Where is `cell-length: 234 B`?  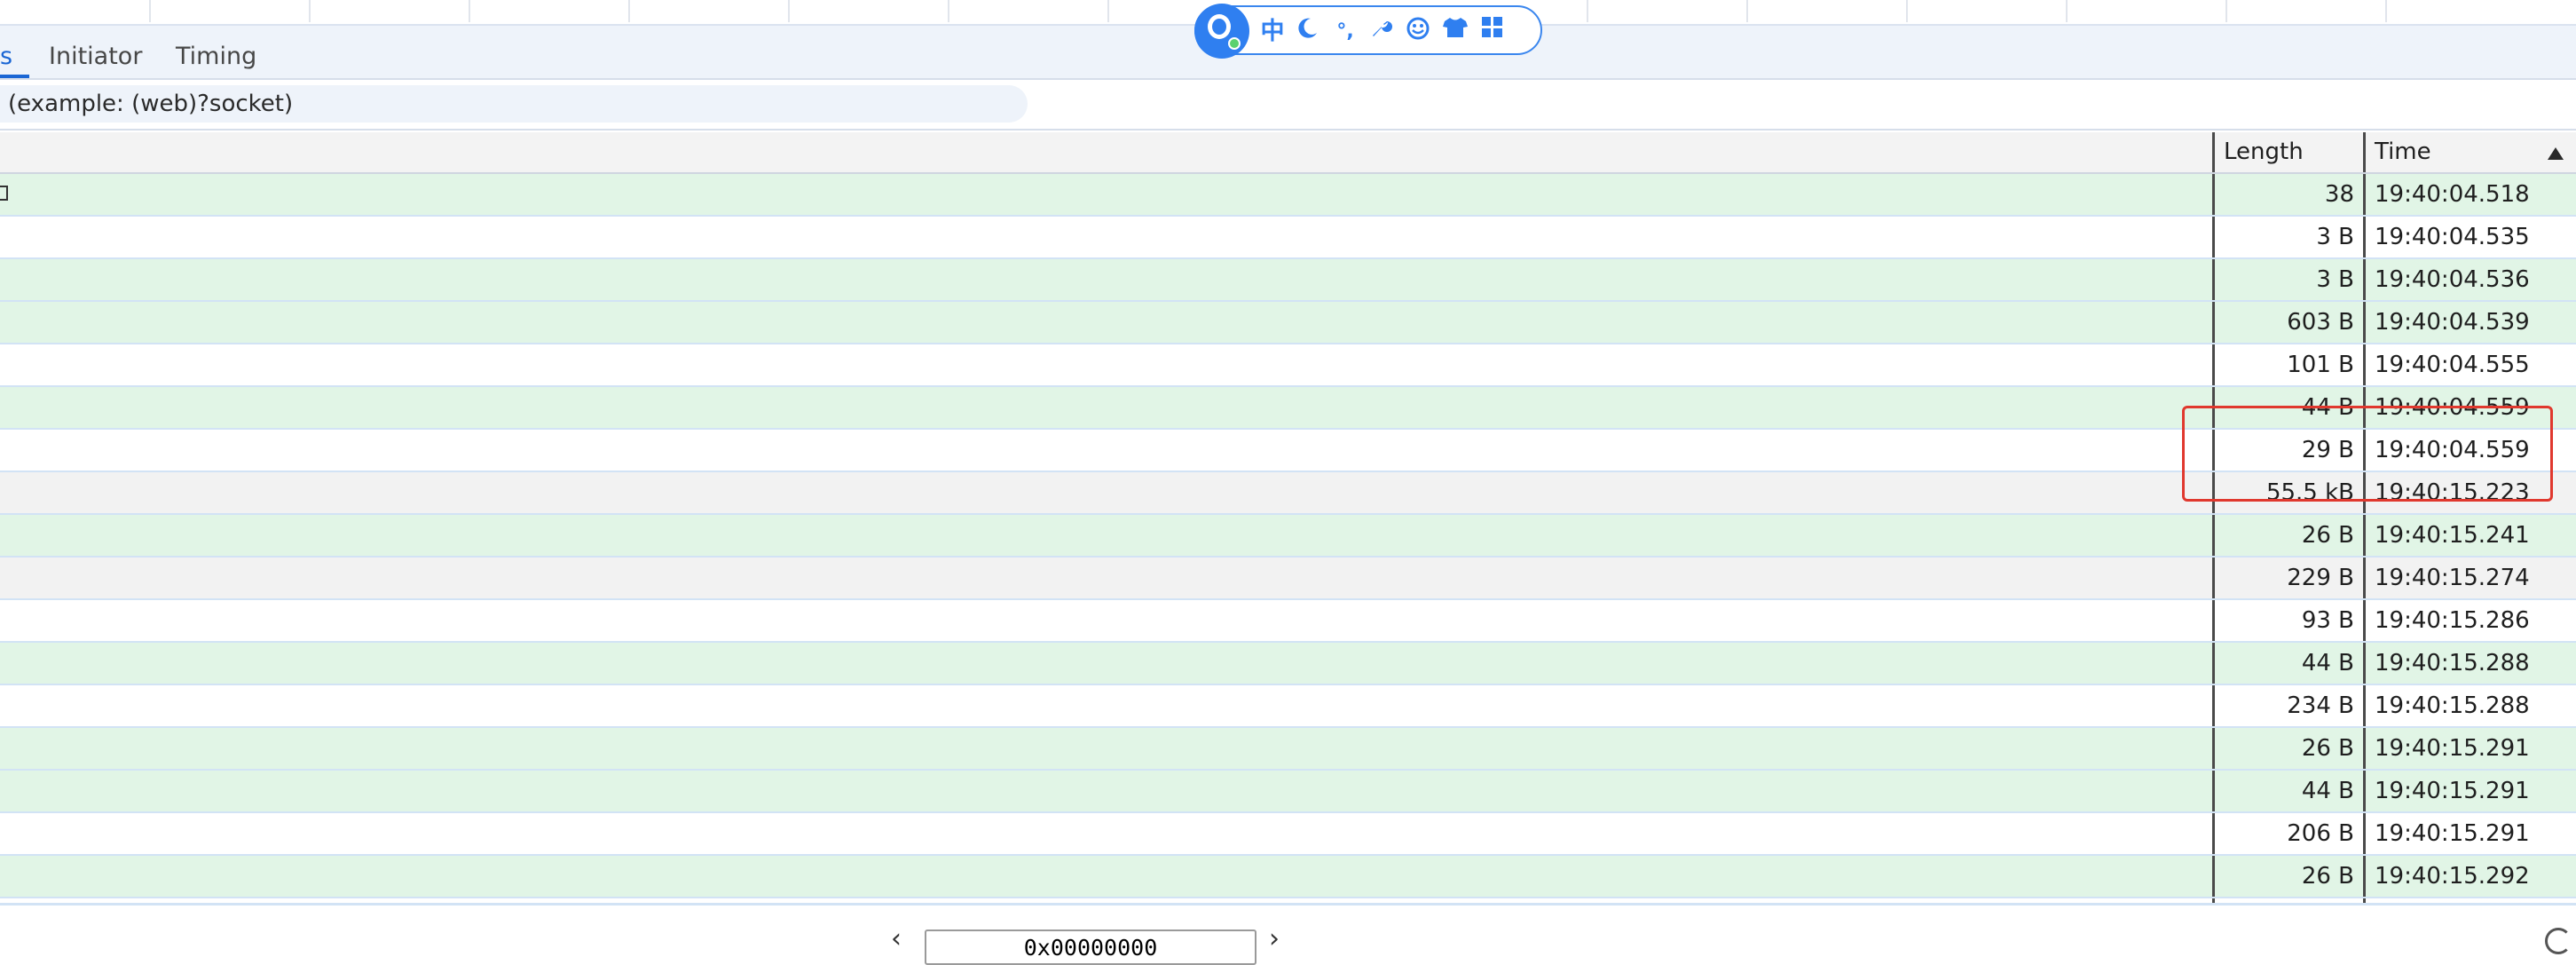
cell-length: 234 B is located at coordinates (2287, 706).